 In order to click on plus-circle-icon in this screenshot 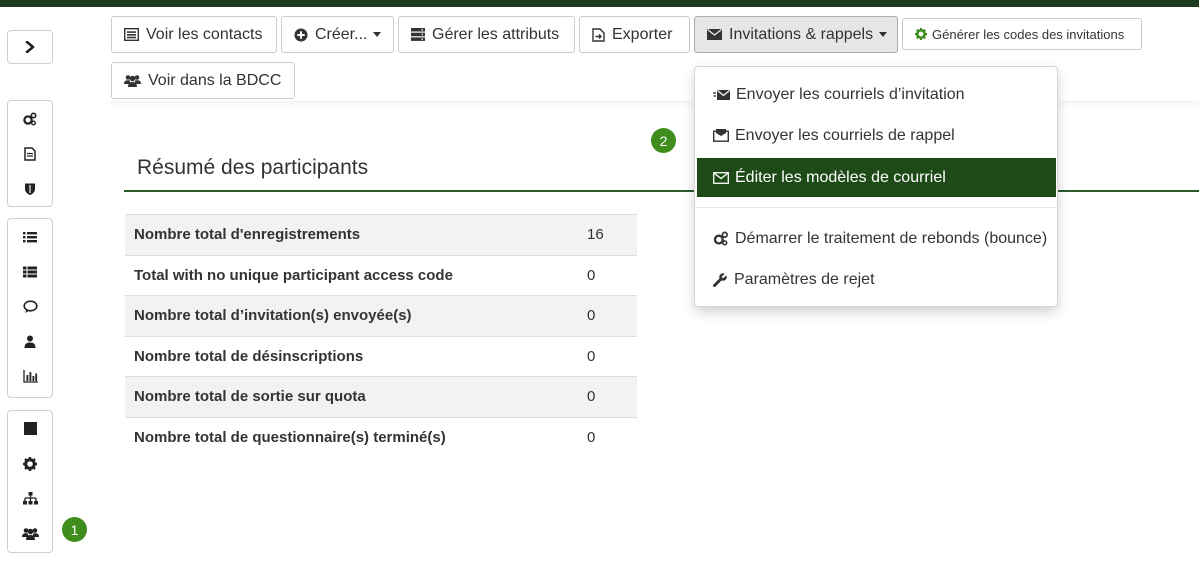, I will do `click(301, 34)`.